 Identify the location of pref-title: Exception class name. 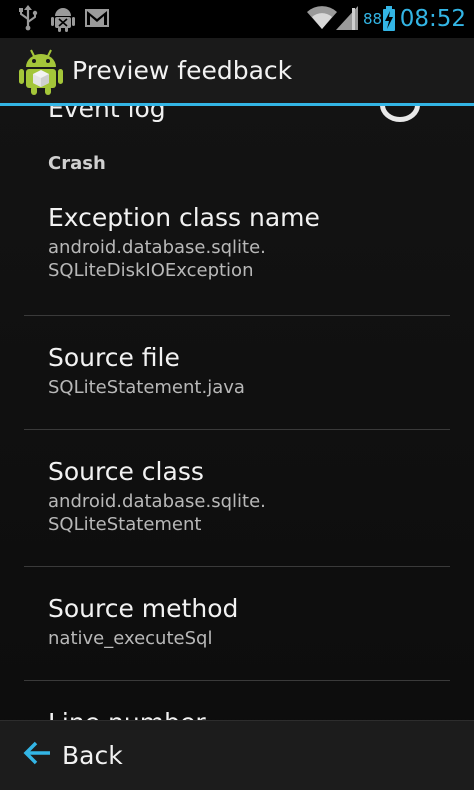
(184, 217).